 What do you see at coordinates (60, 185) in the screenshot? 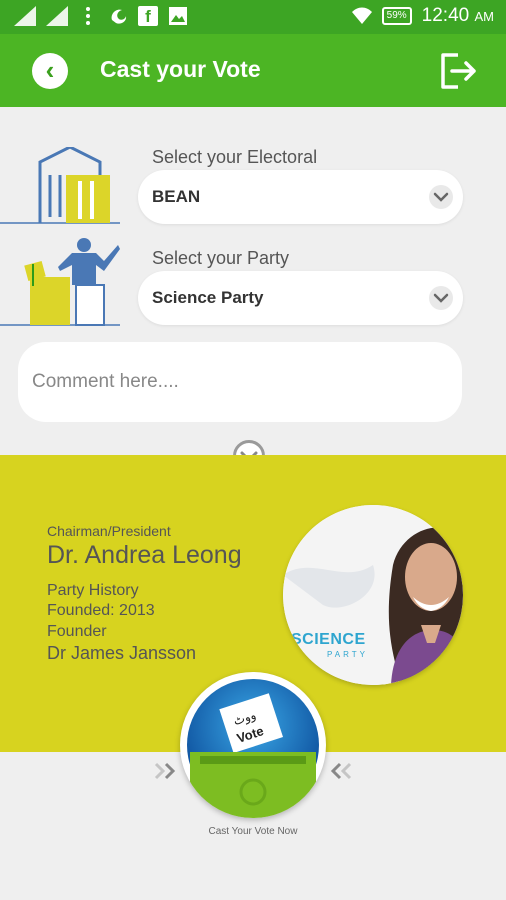
I see `building-icon` at bounding box center [60, 185].